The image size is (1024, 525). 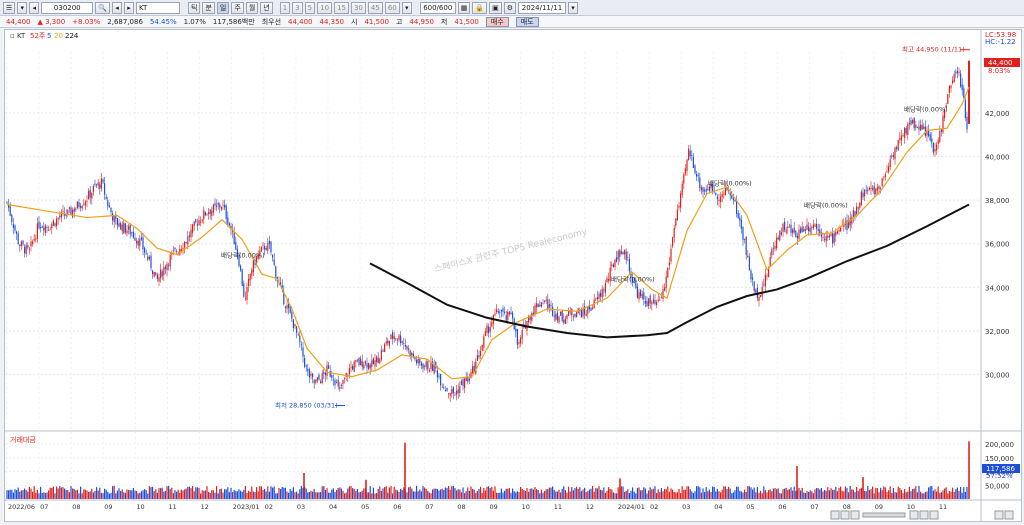 I want to click on lock-icon: 🔒, so click(x=480, y=7).